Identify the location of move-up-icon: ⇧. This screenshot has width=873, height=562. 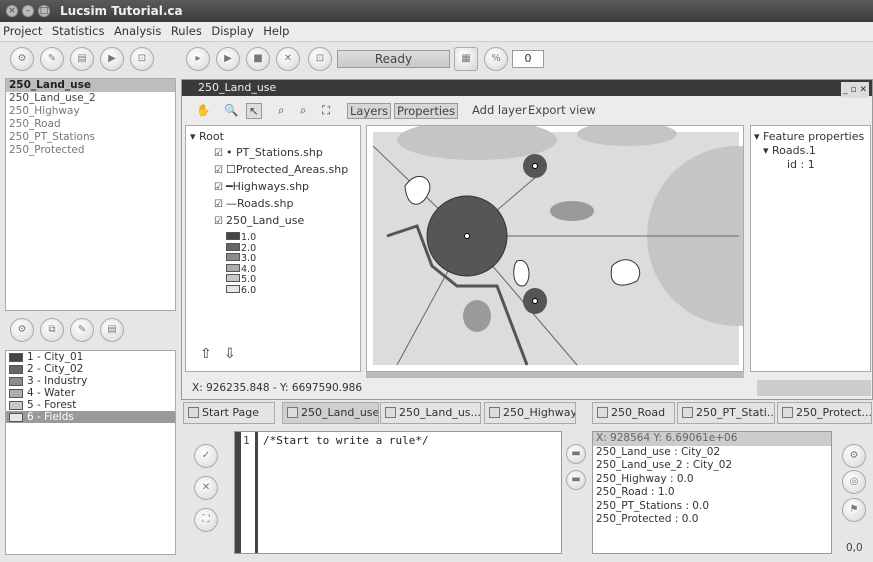
(206, 354).